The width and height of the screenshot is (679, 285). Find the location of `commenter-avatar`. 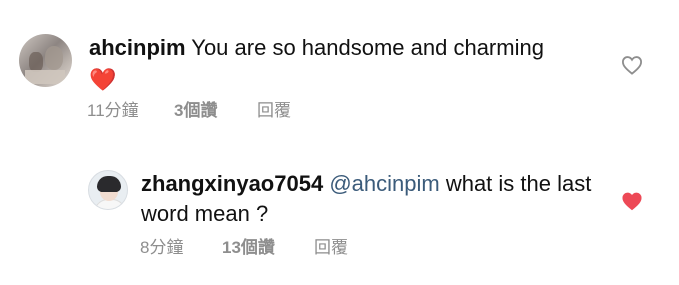

commenter-avatar is located at coordinates (45, 60).